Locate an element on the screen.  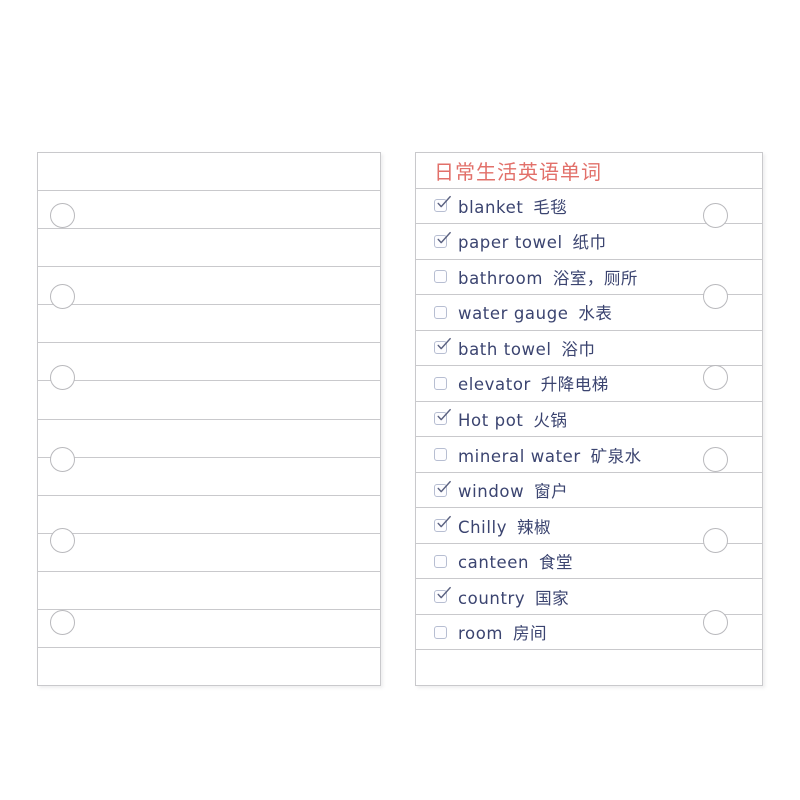
vocabulary-item-label: country 国家 is located at coordinates (513, 597).